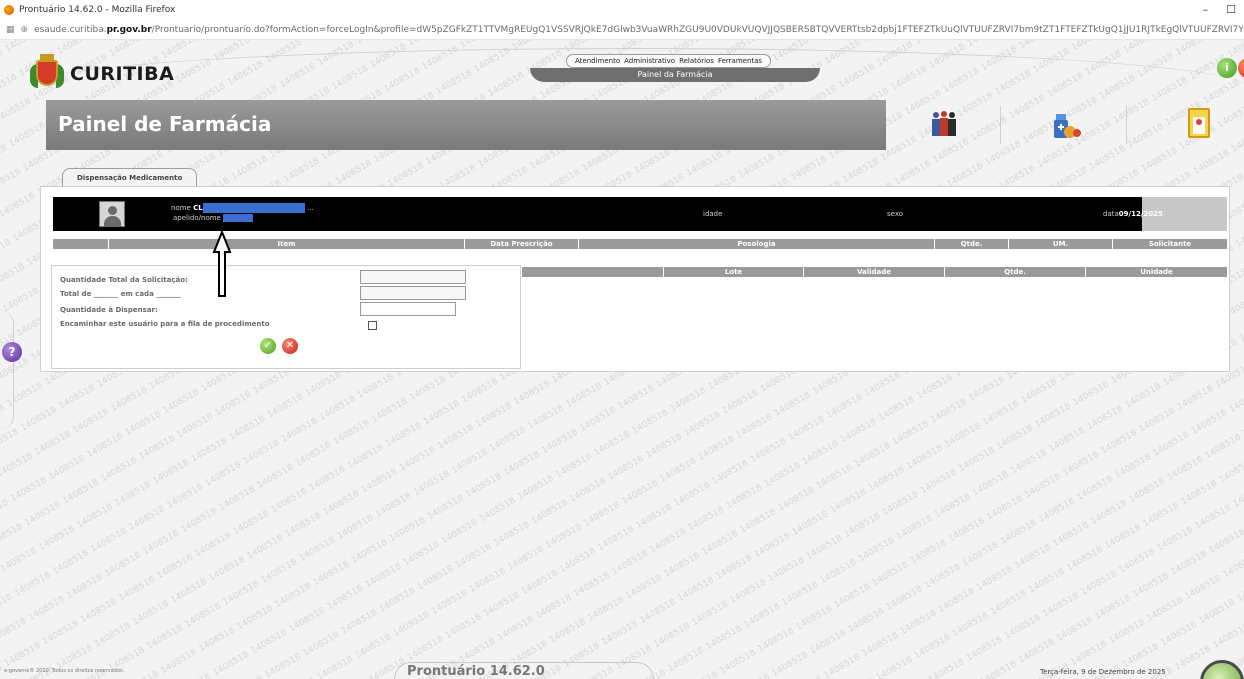 The height and width of the screenshot is (679, 1244). Describe the element at coordinates (466, 125) in the screenshot. I see `header-banner: Painel de Farmácia` at that location.